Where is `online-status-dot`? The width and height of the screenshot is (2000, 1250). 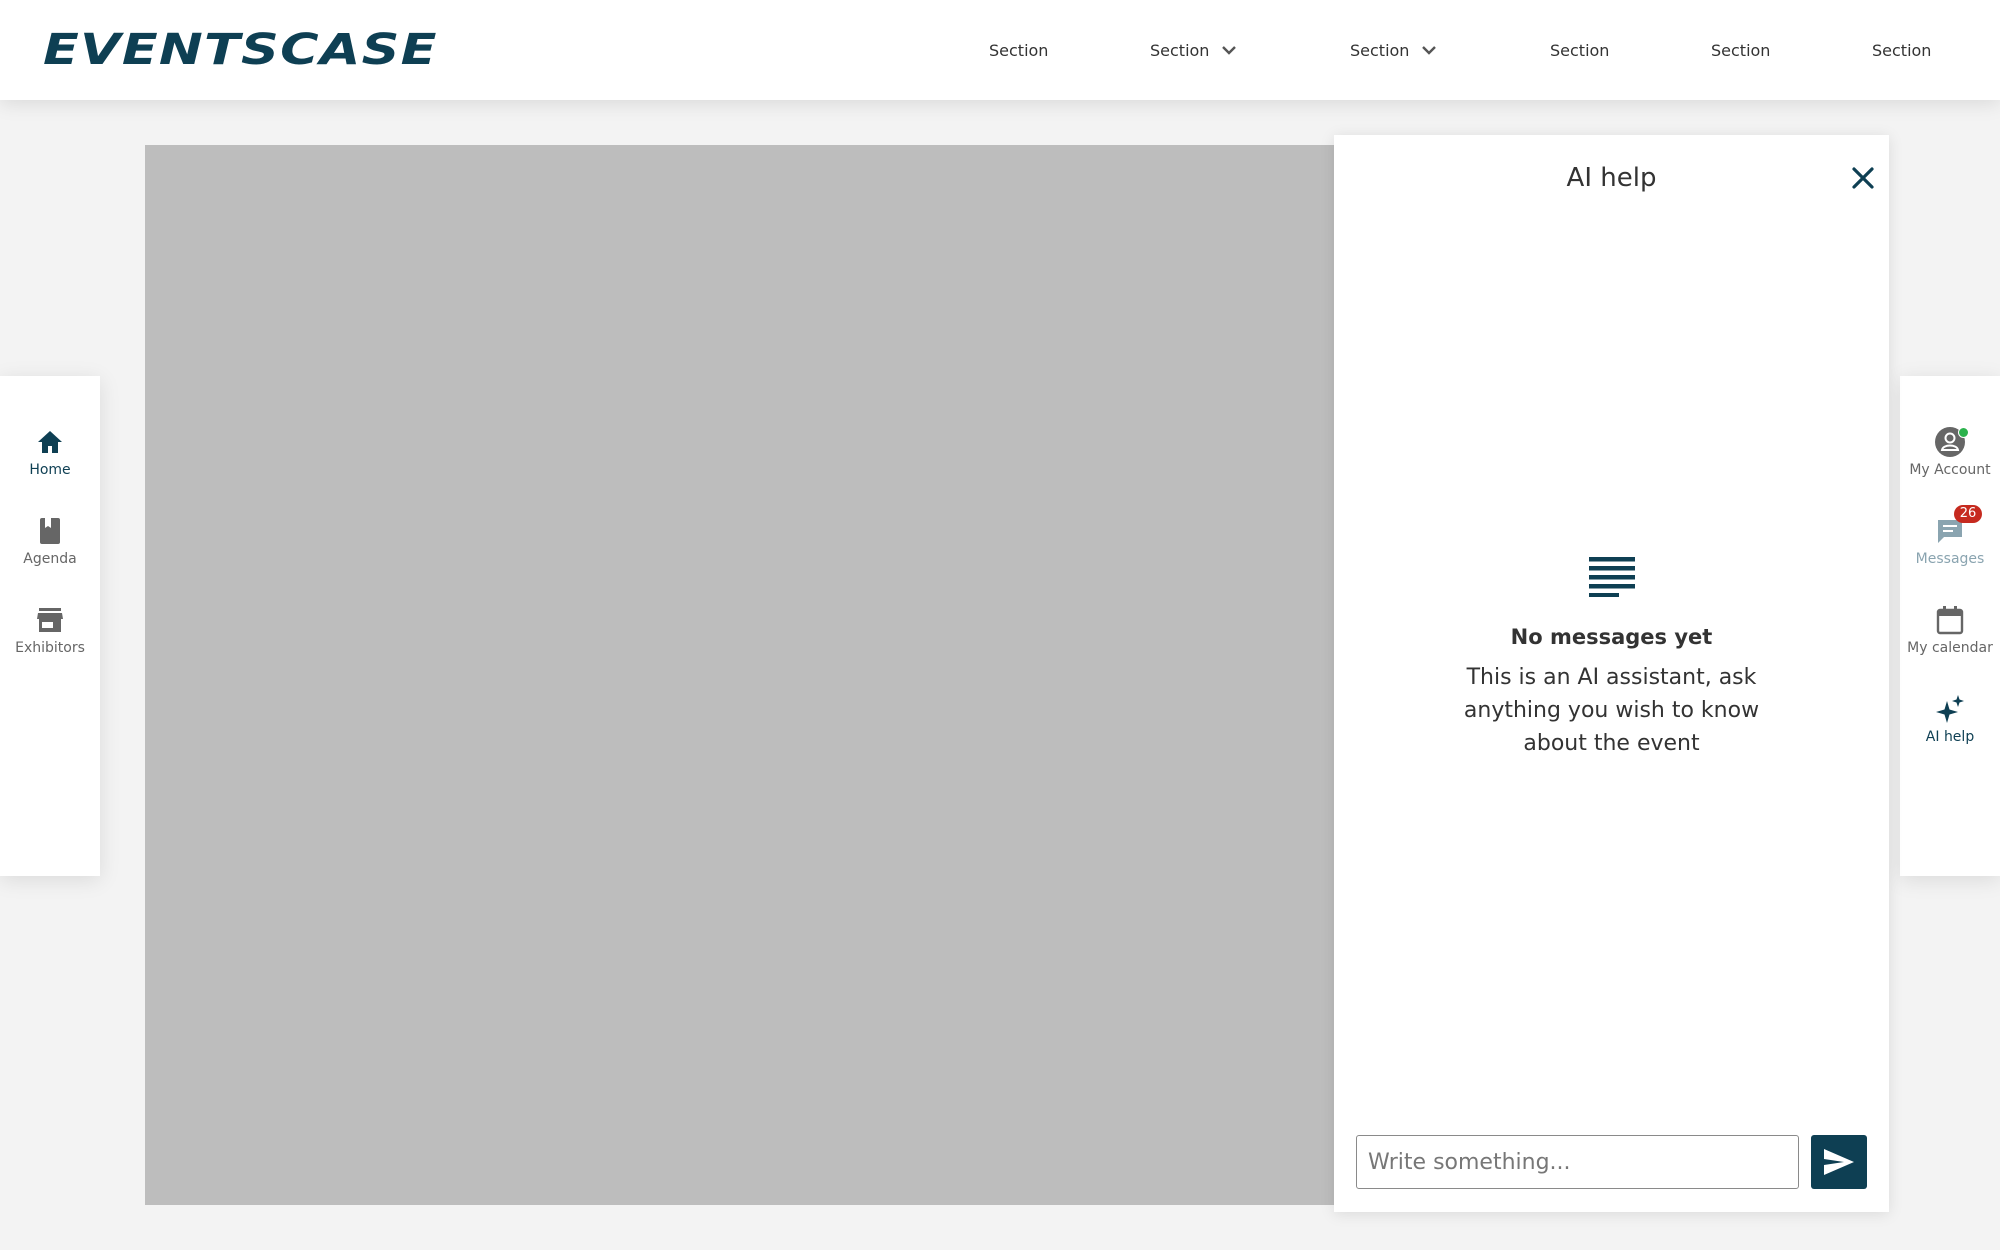 online-status-dot is located at coordinates (1963, 432).